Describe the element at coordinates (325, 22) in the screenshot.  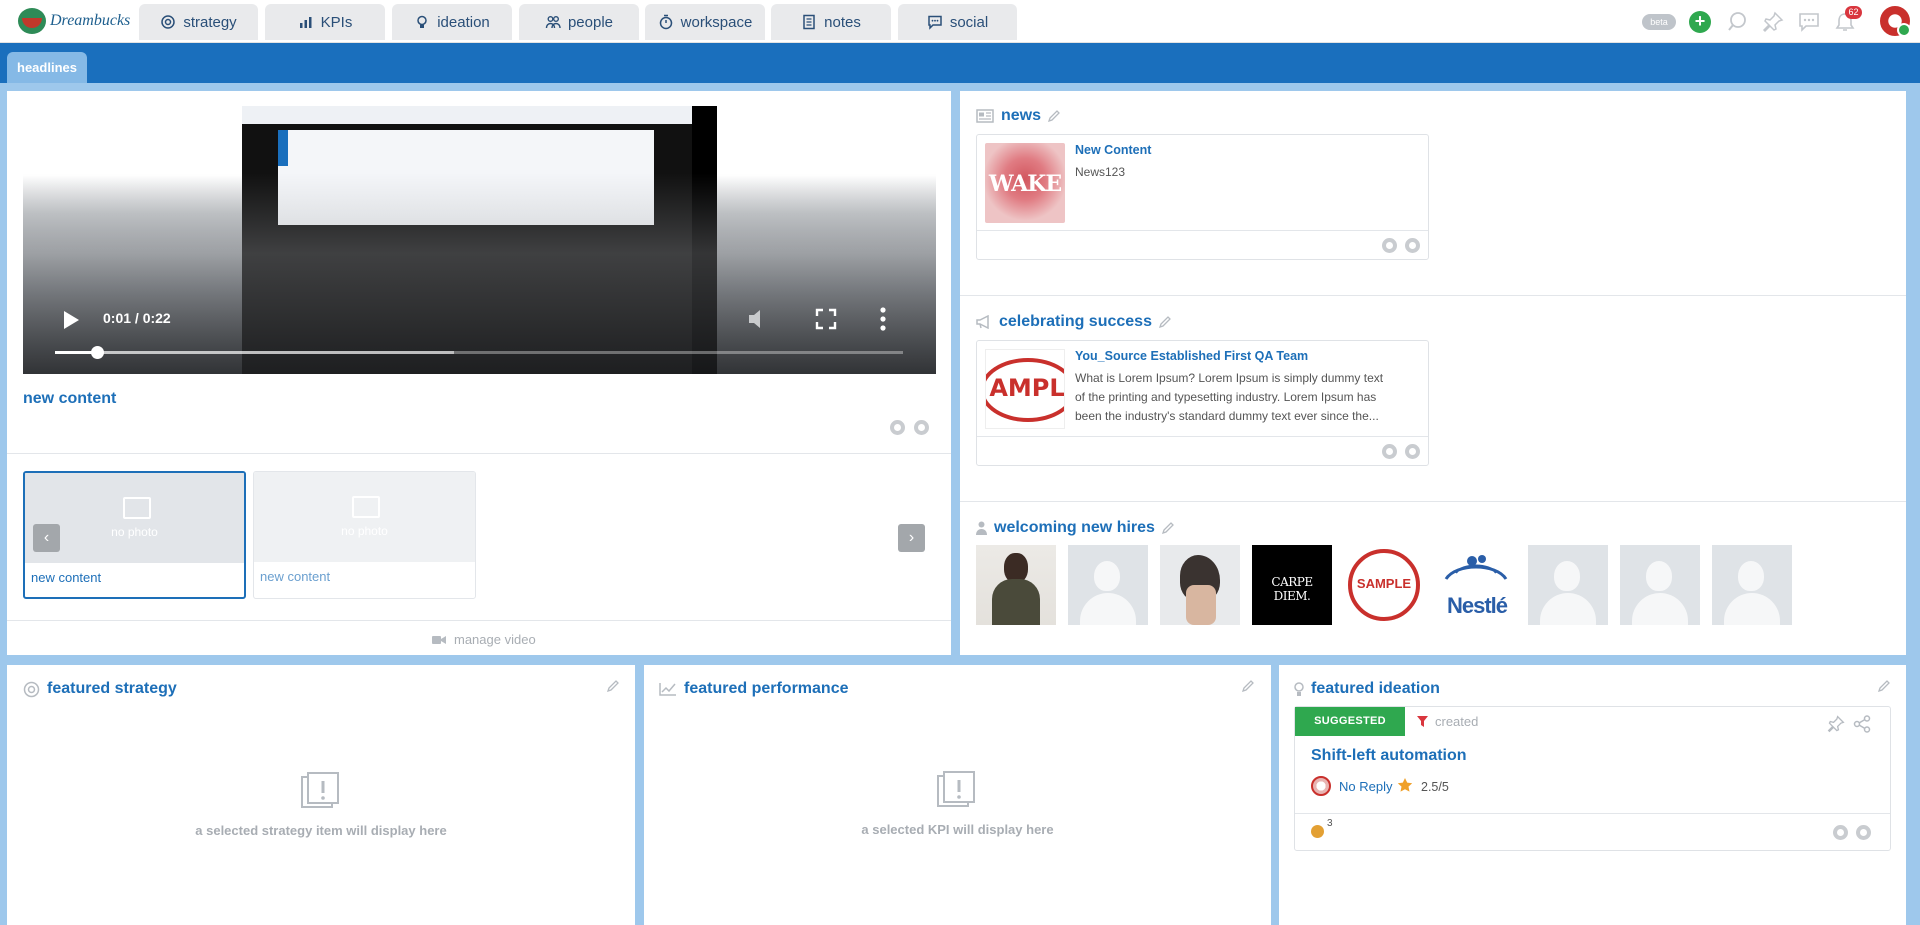
I see `nav-tab-kpis: KPIs` at that location.